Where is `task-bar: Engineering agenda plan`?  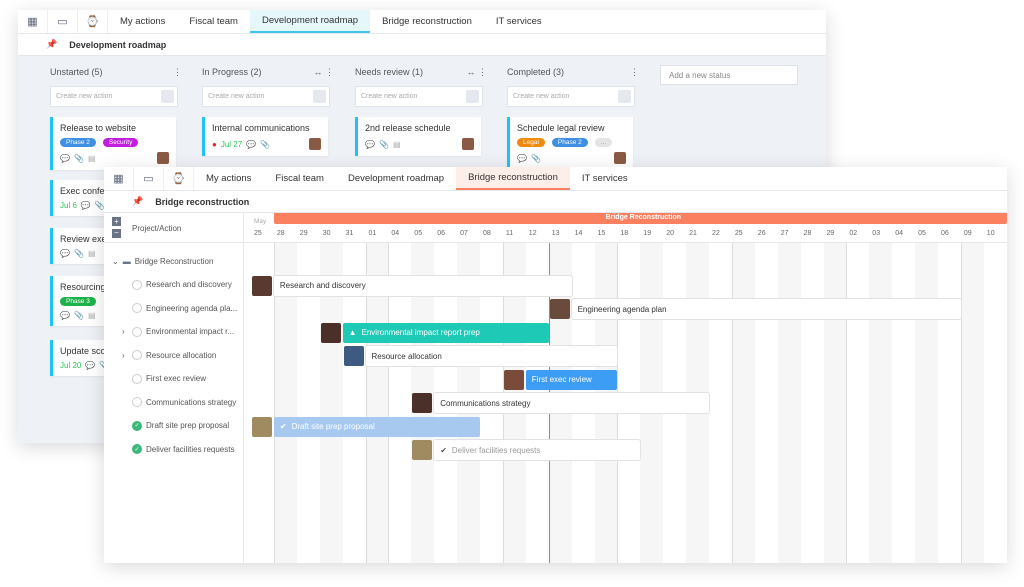 task-bar: Engineering agenda plan is located at coordinates (766, 309).